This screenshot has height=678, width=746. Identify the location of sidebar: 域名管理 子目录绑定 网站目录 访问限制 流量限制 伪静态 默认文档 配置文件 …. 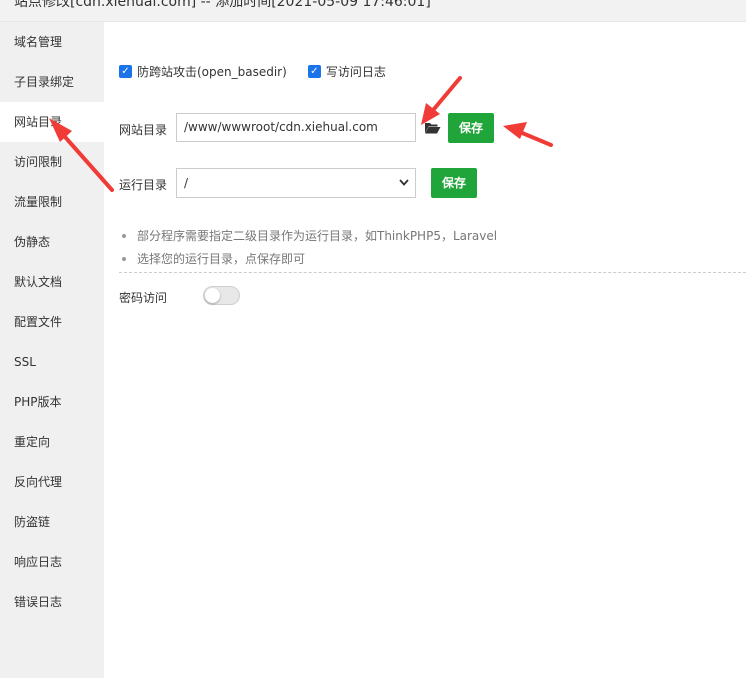
(52, 350).